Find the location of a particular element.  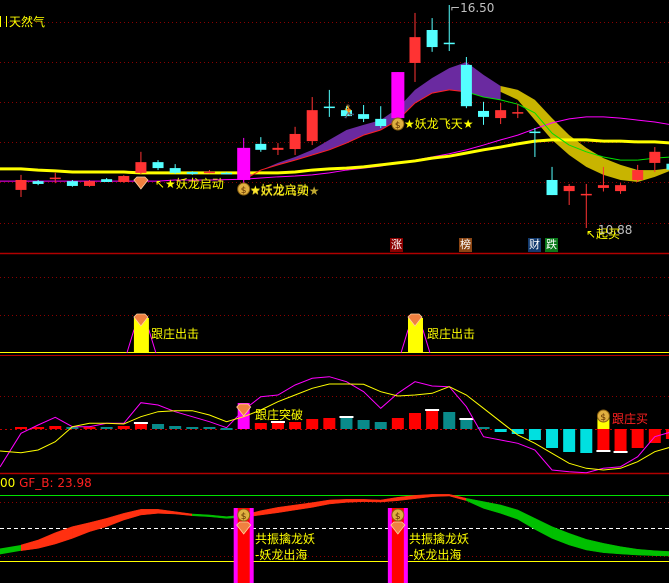

high-price-label: ⌐16.50 is located at coordinates (472, 8).